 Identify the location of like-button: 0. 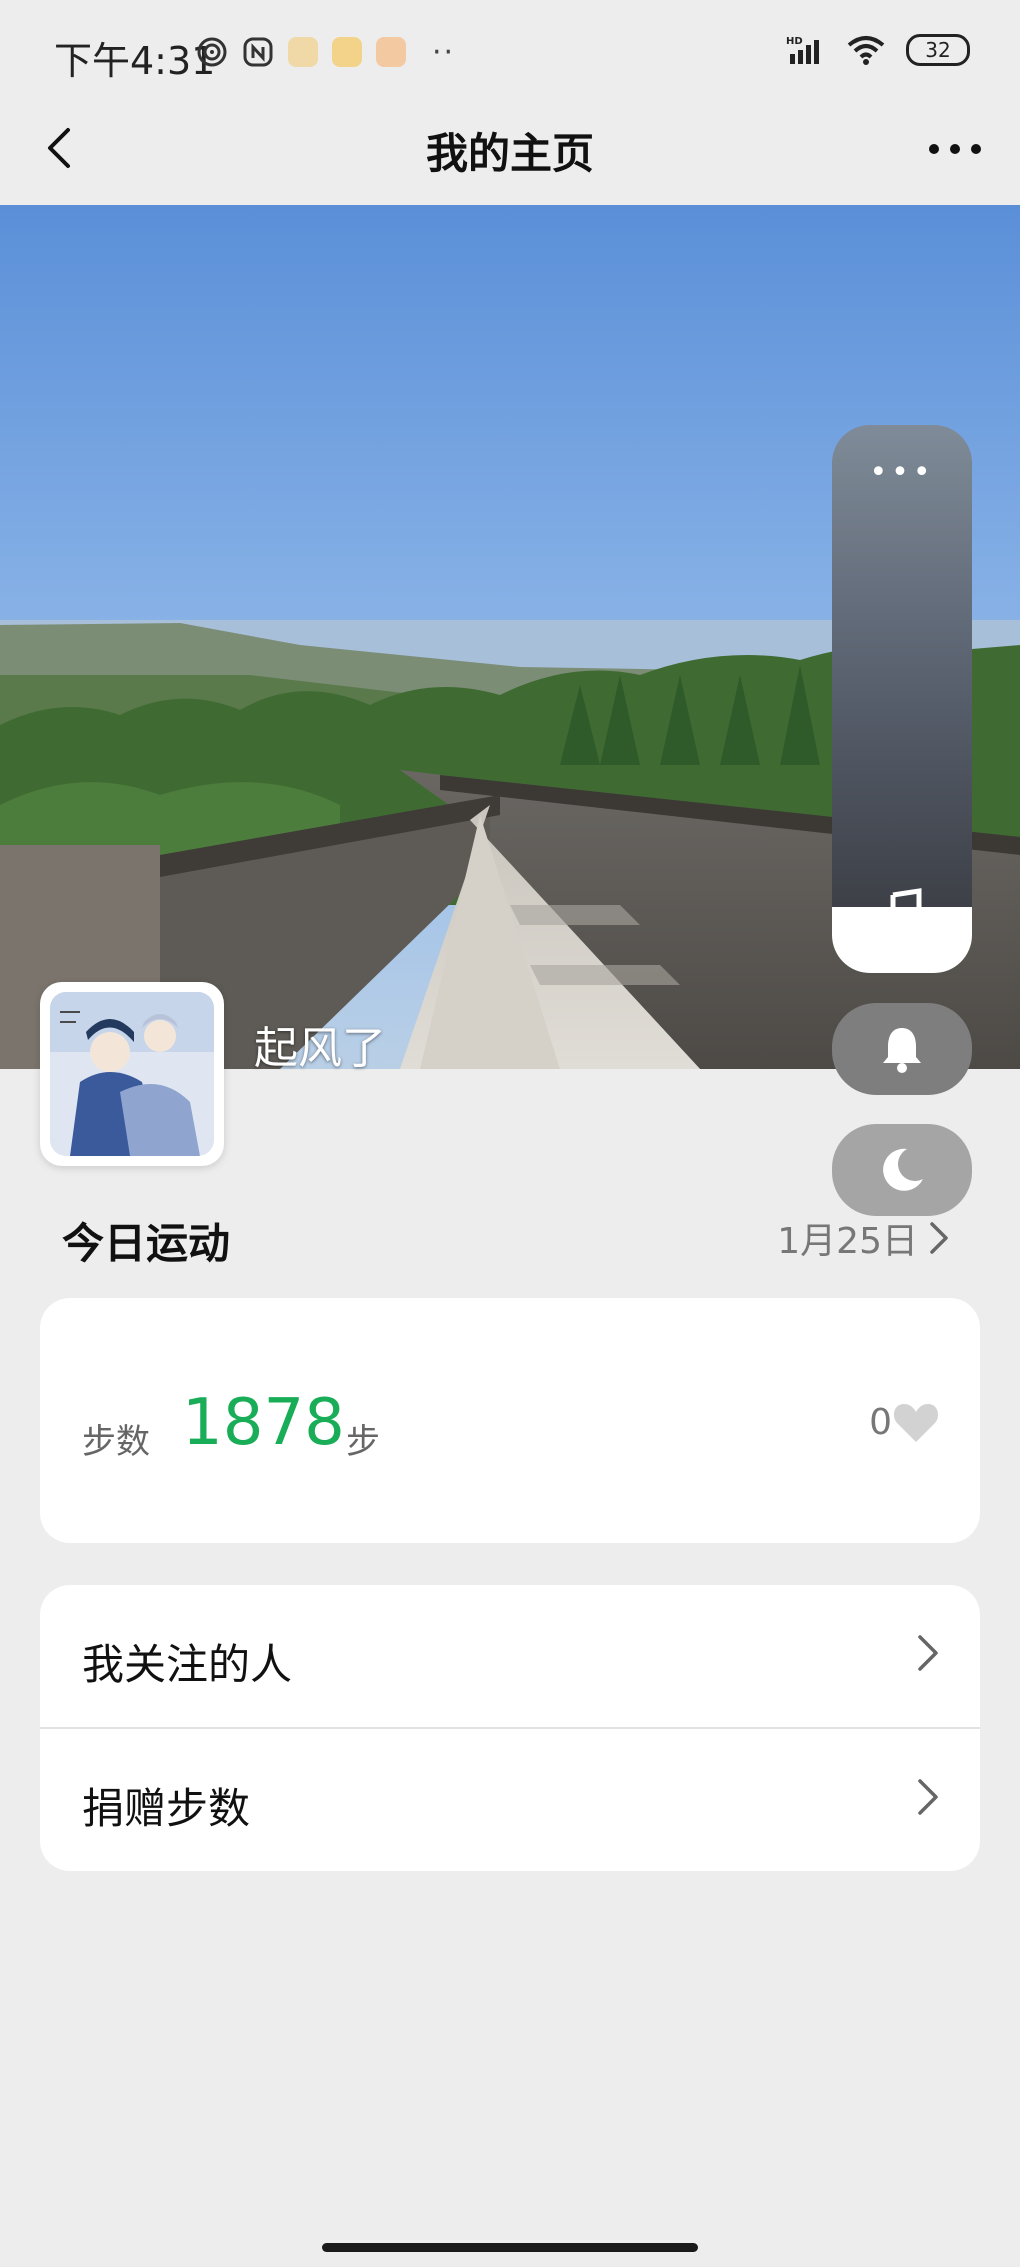
(904, 1422).